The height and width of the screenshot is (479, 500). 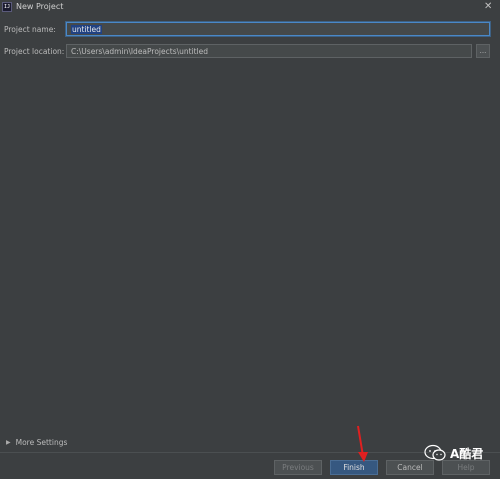 I want to click on project-name-input: untitled, so click(x=278, y=29).